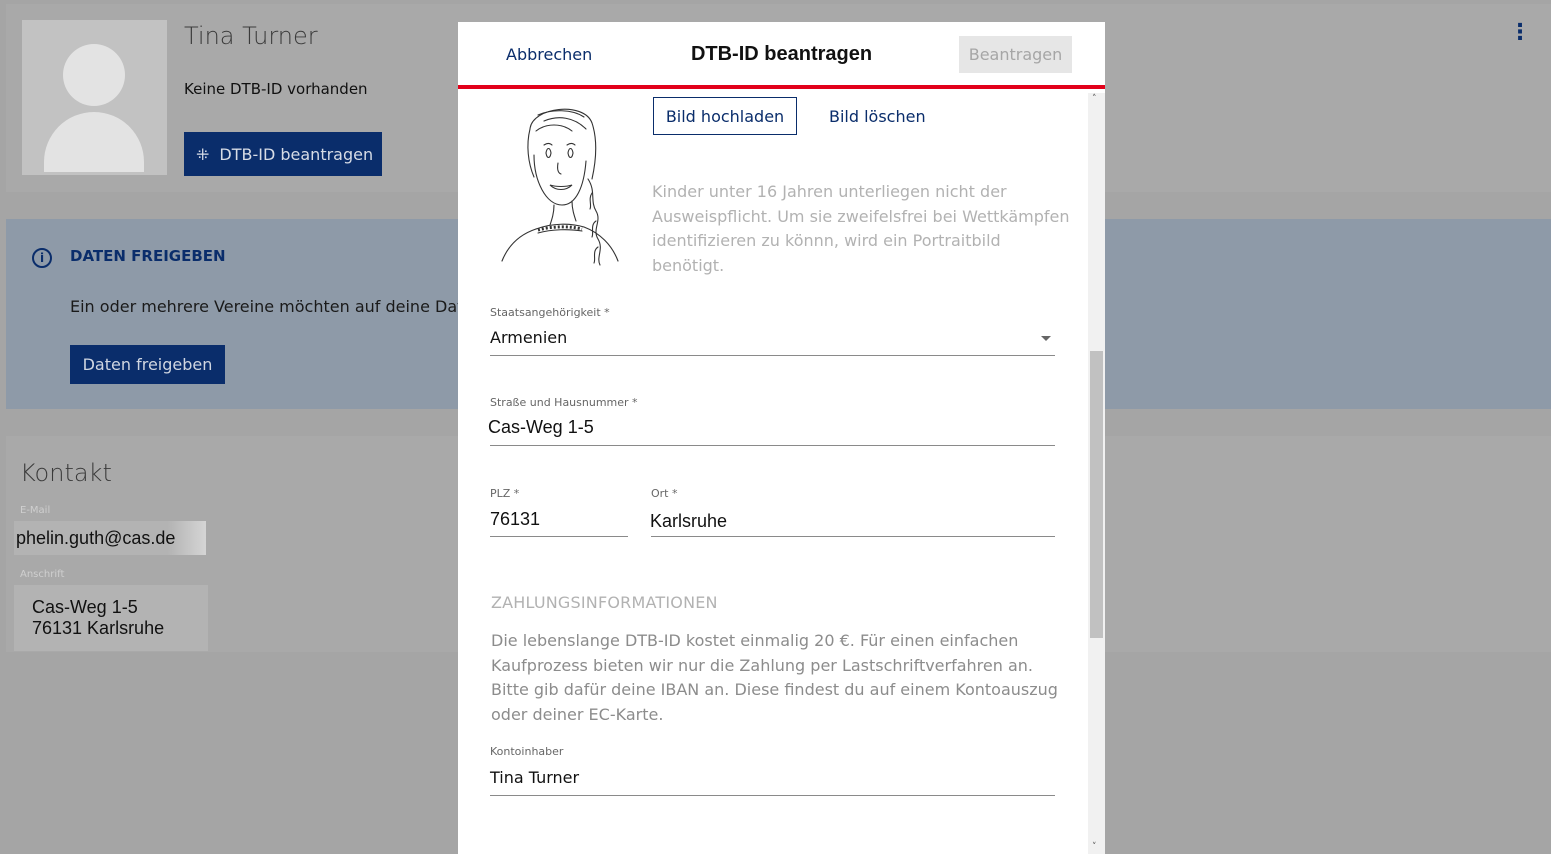 The height and width of the screenshot is (854, 1551). Describe the element at coordinates (527, 751) in the screenshot. I see `account-holder-label: Kontoinhaber` at that location.